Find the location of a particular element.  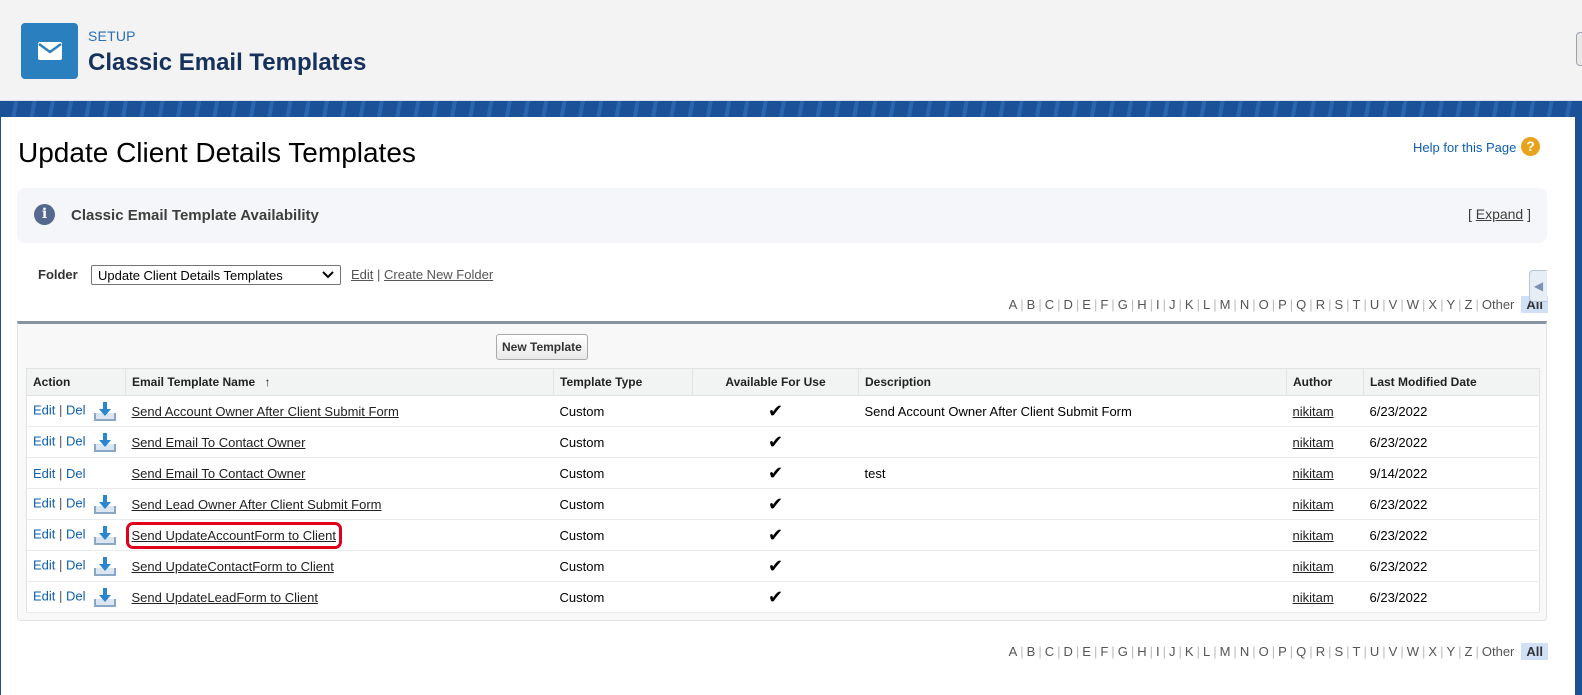

template-name-link: Send UpdateContactForm to Client is located at coordinates (233, 566).